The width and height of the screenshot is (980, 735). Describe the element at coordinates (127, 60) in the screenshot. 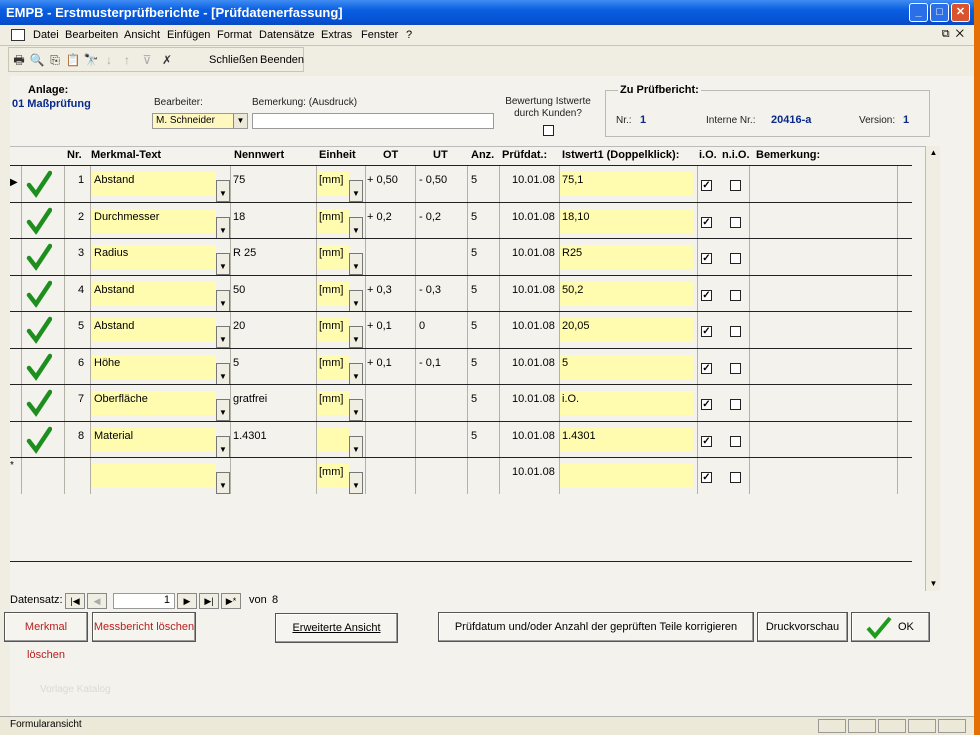

I see `sort-desc-icon: ↑` at that location.